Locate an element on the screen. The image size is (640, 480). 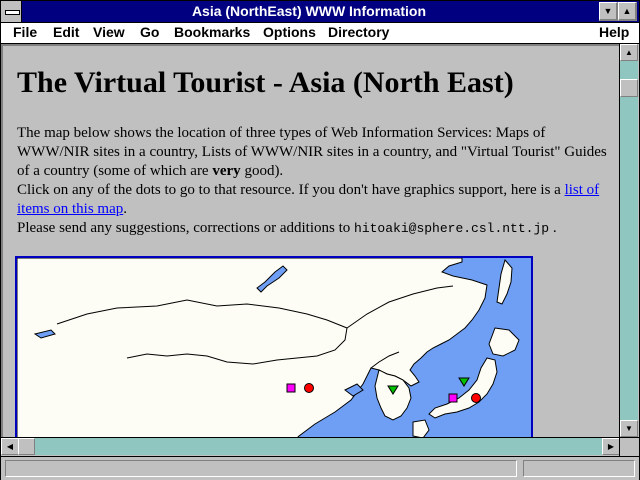
intro-bold-text: very is located at coordinates (226, 171).